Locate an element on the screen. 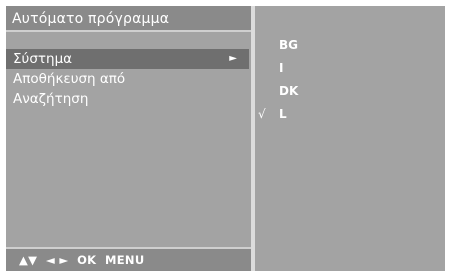 The width and height of the screenshot is (450, 273). menu-item-store-from: Αποθήκευση από is located at coordinates (128, 79).